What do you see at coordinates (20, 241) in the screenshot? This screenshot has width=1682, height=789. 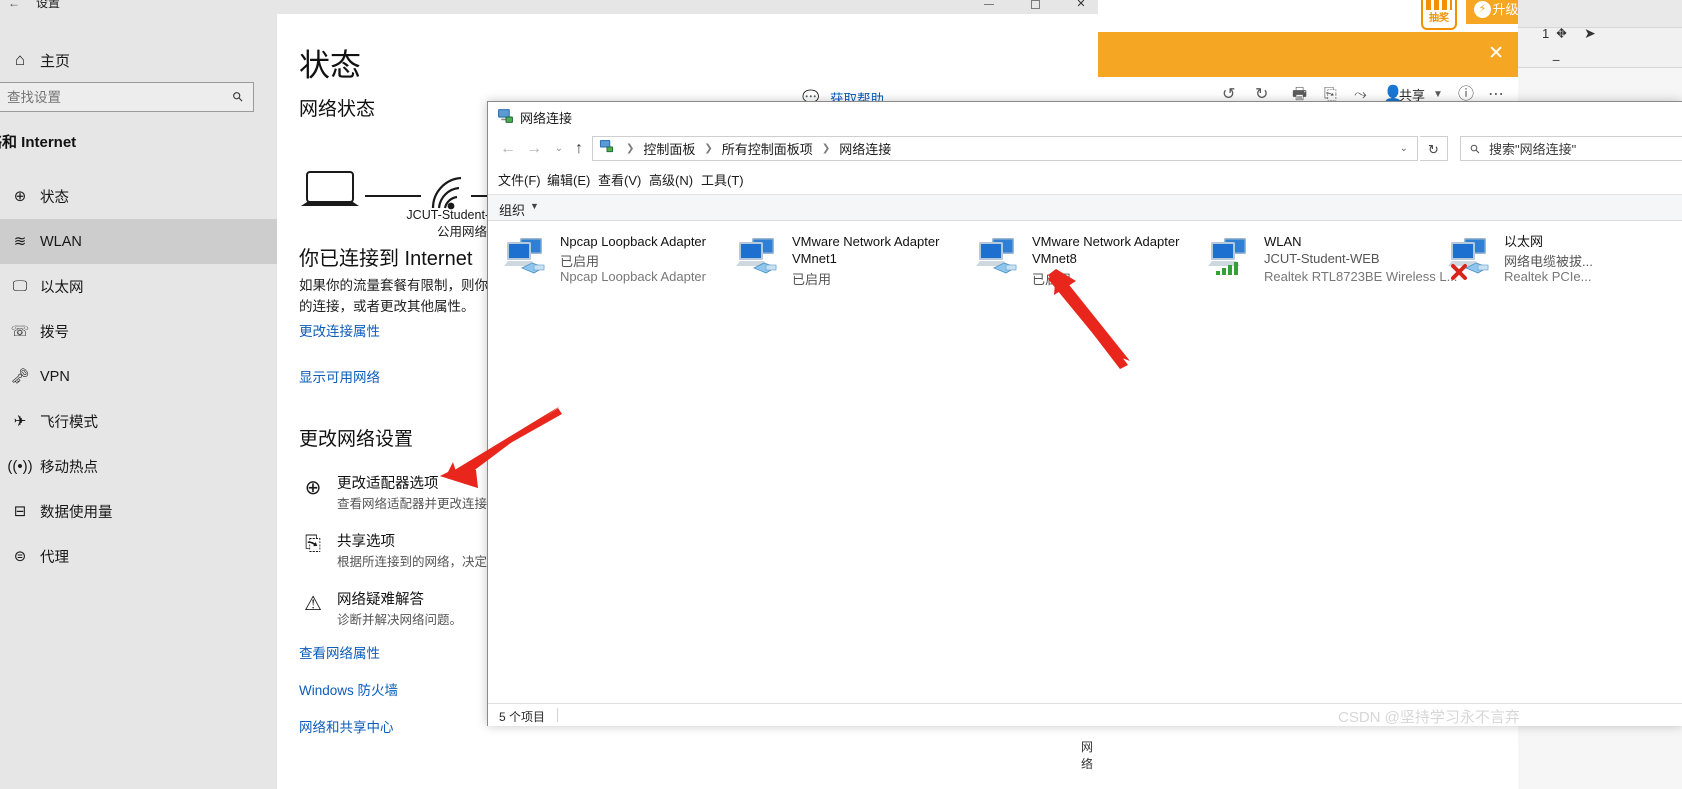 I see `wifi-icon: ≋` at bounding box center [20, 241].